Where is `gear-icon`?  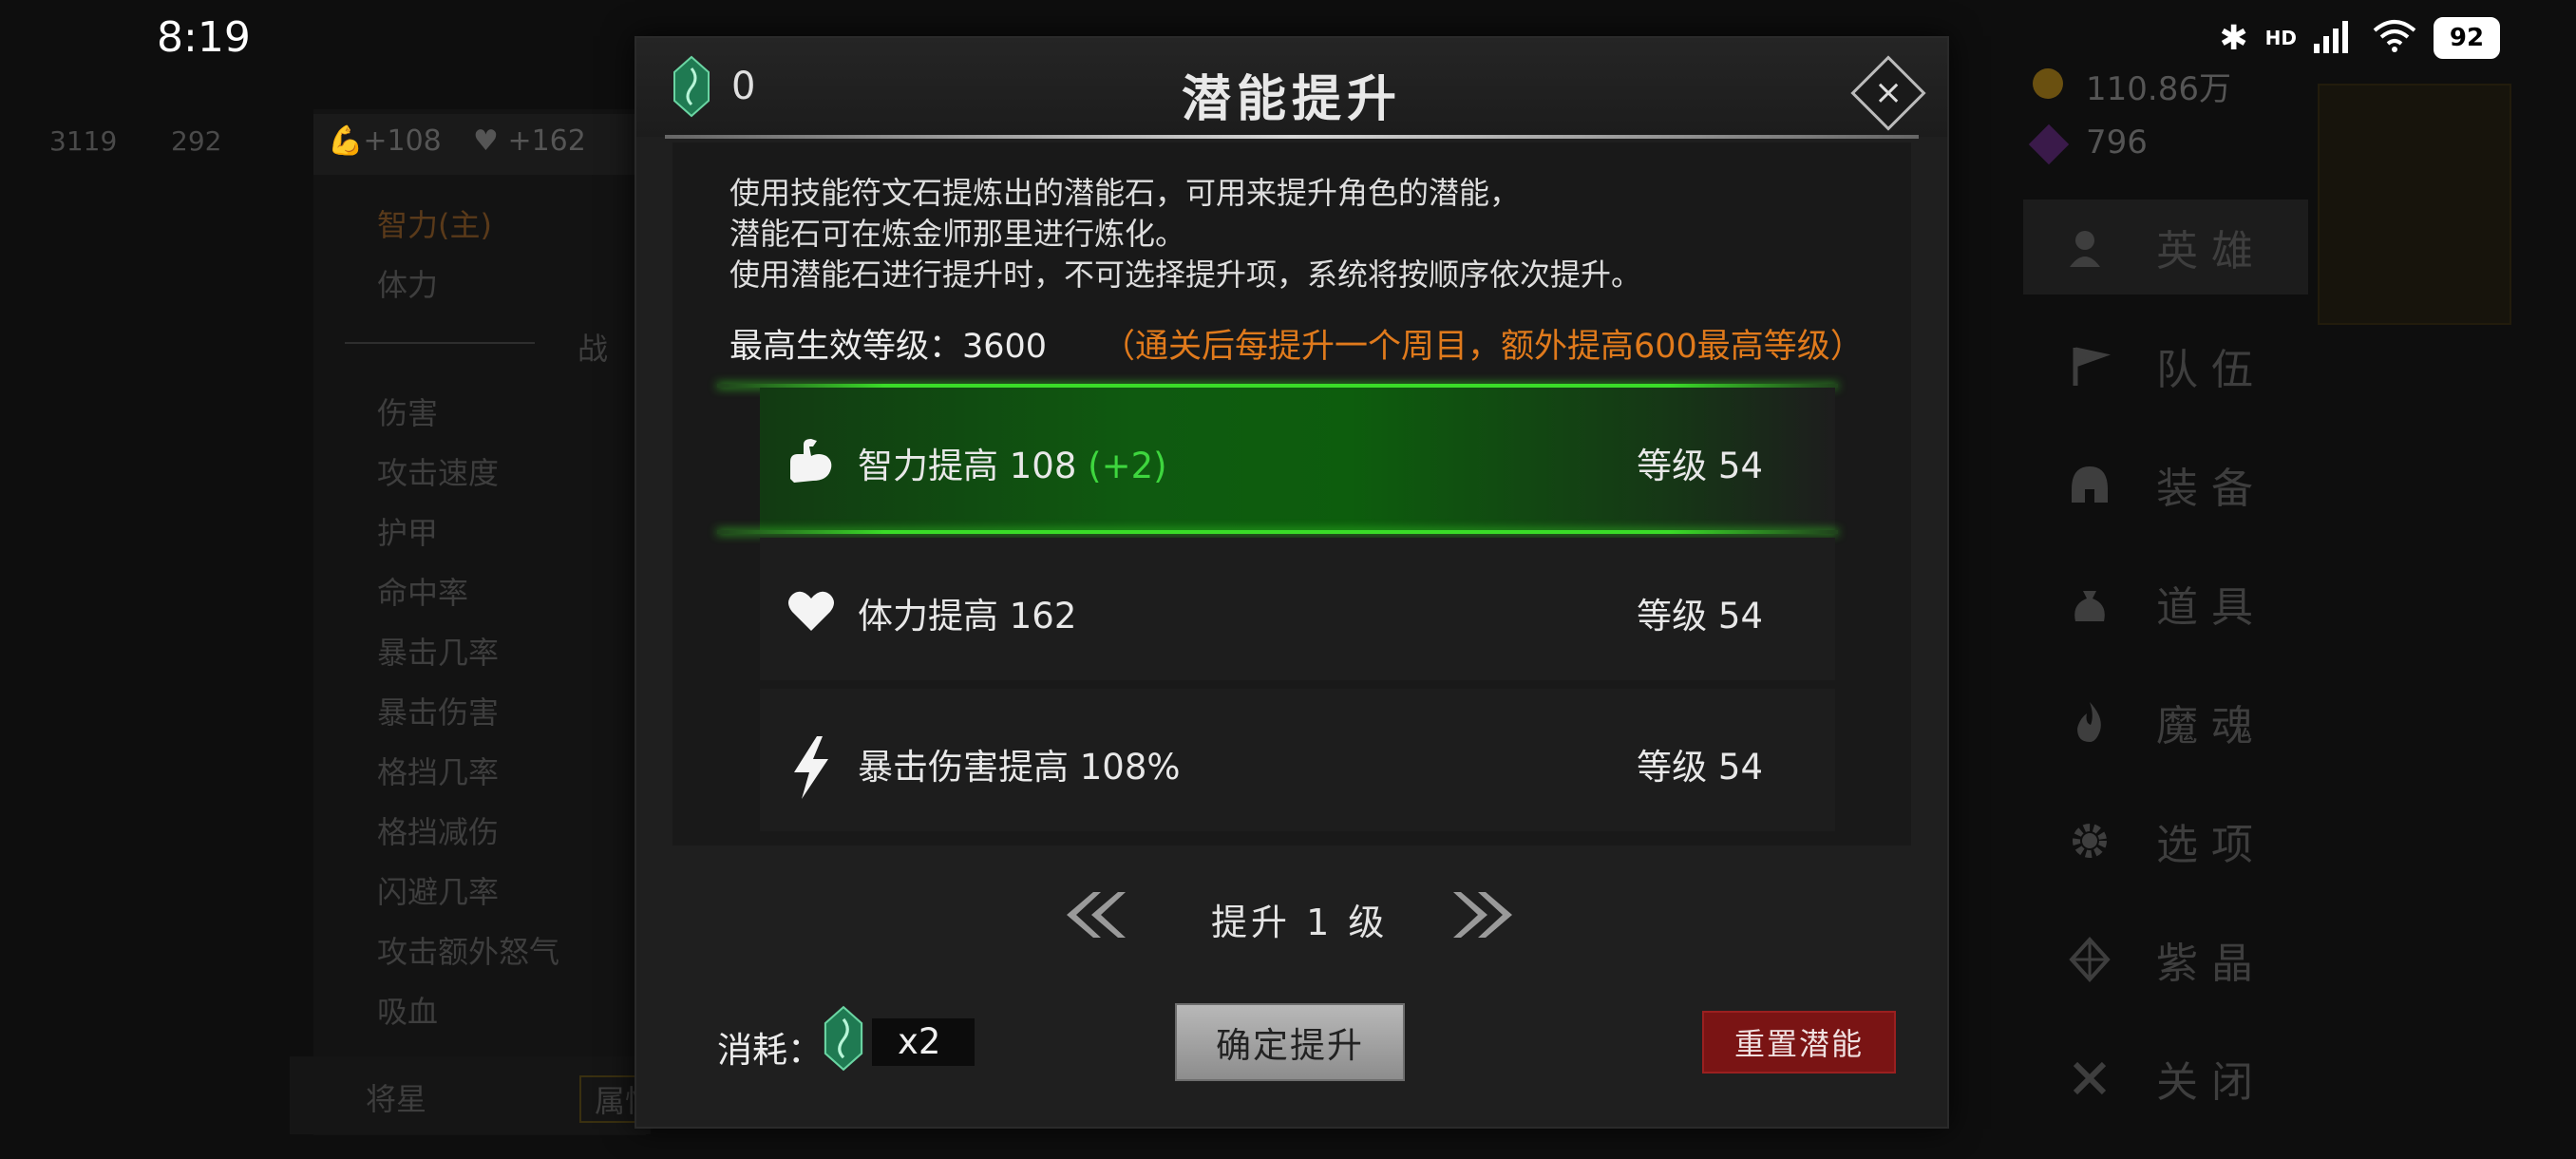 gear-icon is located at coordinates (2089, 840).